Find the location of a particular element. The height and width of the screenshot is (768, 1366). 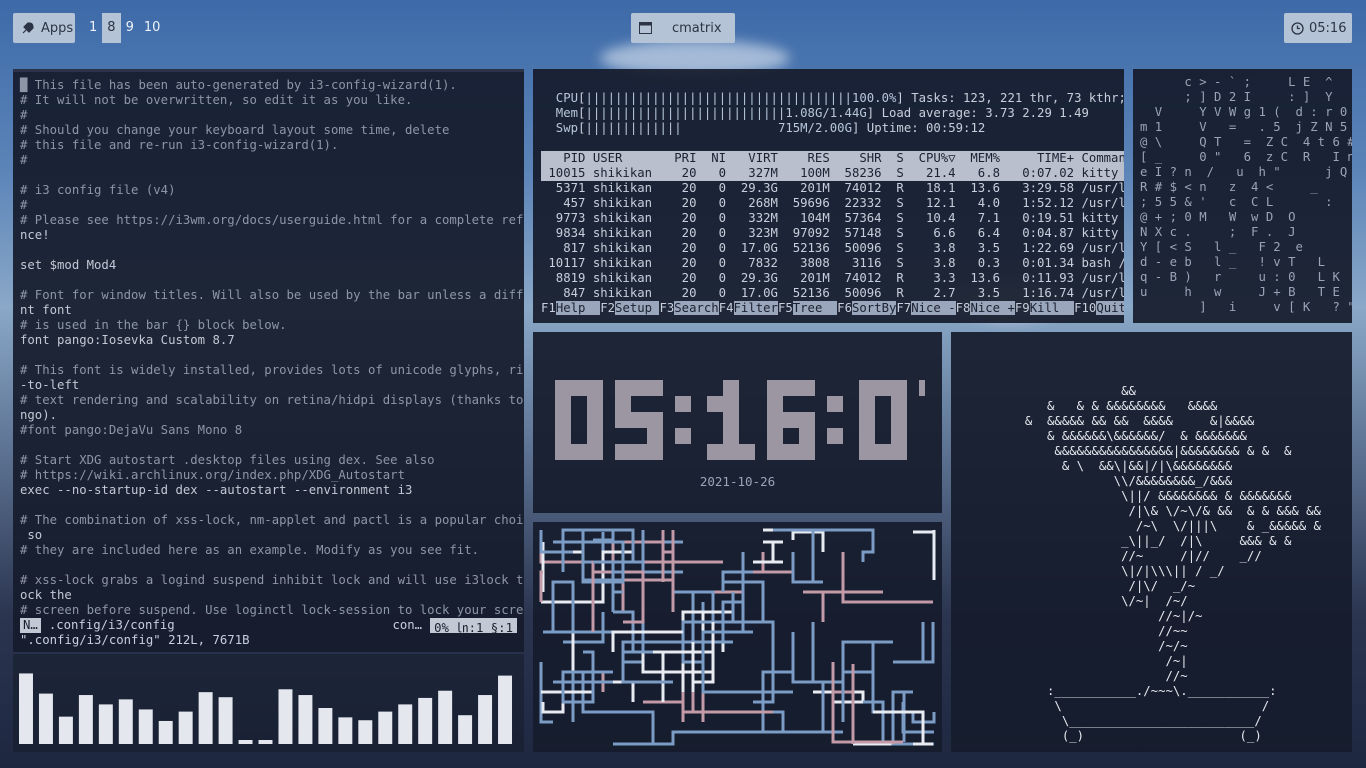

focused-window-title: cmatrix is located at coordinates (683, 28).